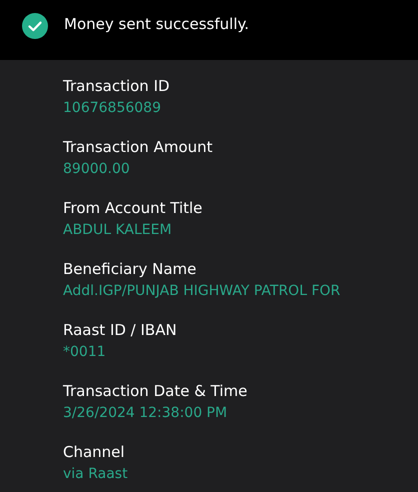 Image resolution: width=418 pixels, height=492 pixels. Describe the element at coordinates (129, 269) in the screenshot. I see `field-label: Beneficiary Name` at that location.